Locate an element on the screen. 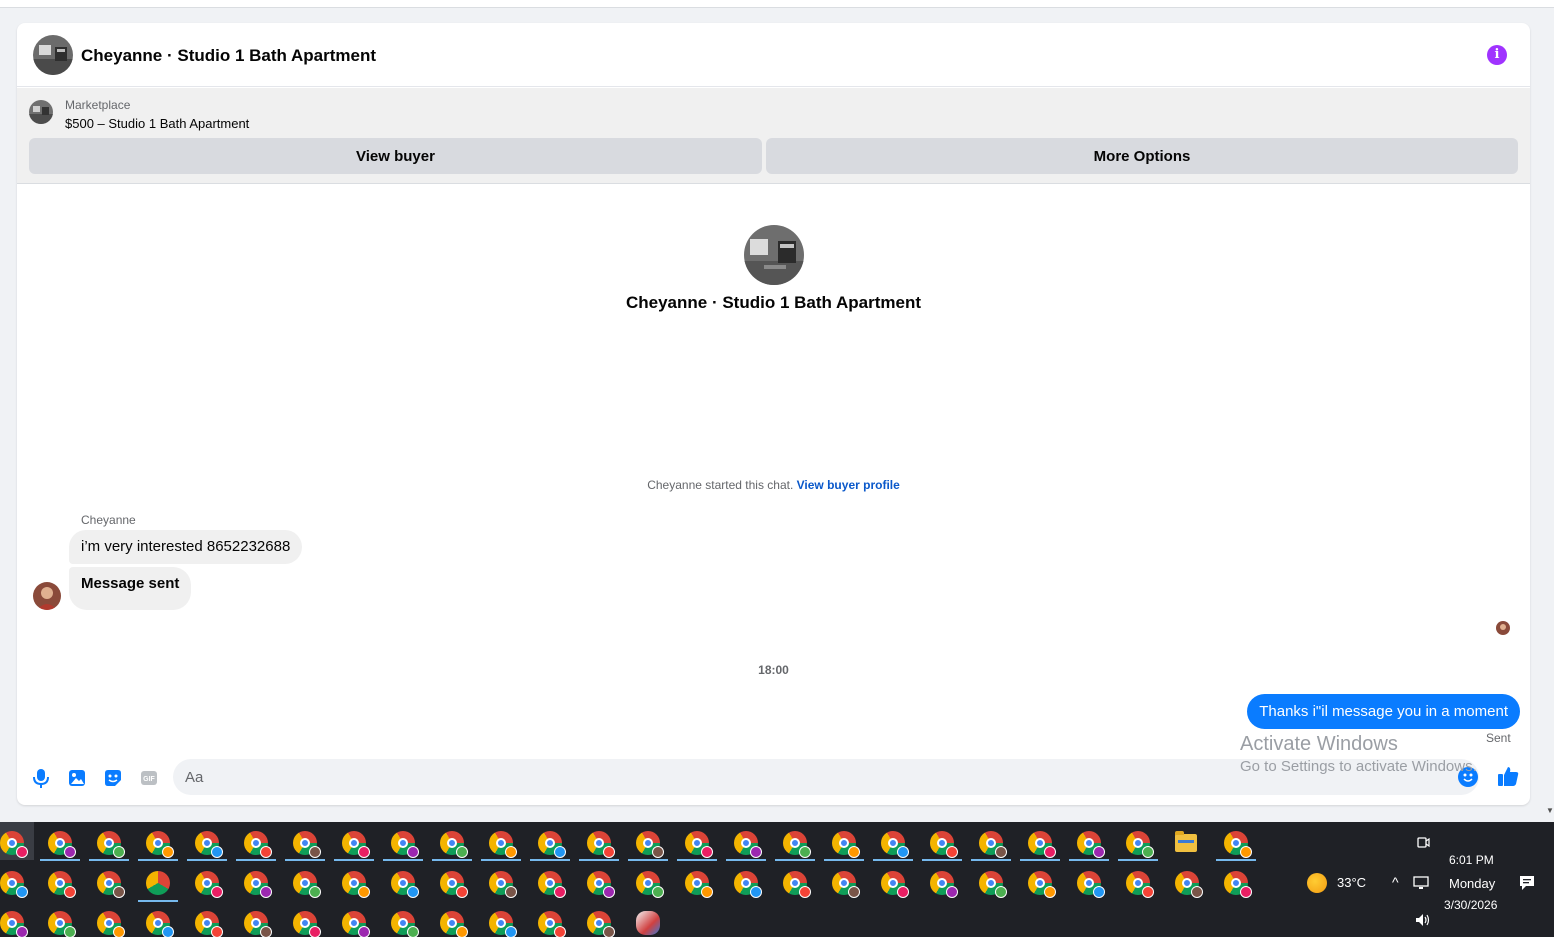 The width and height of the screenshot is (1554, 937). volume-icon is located at coordinates (1423, 921).